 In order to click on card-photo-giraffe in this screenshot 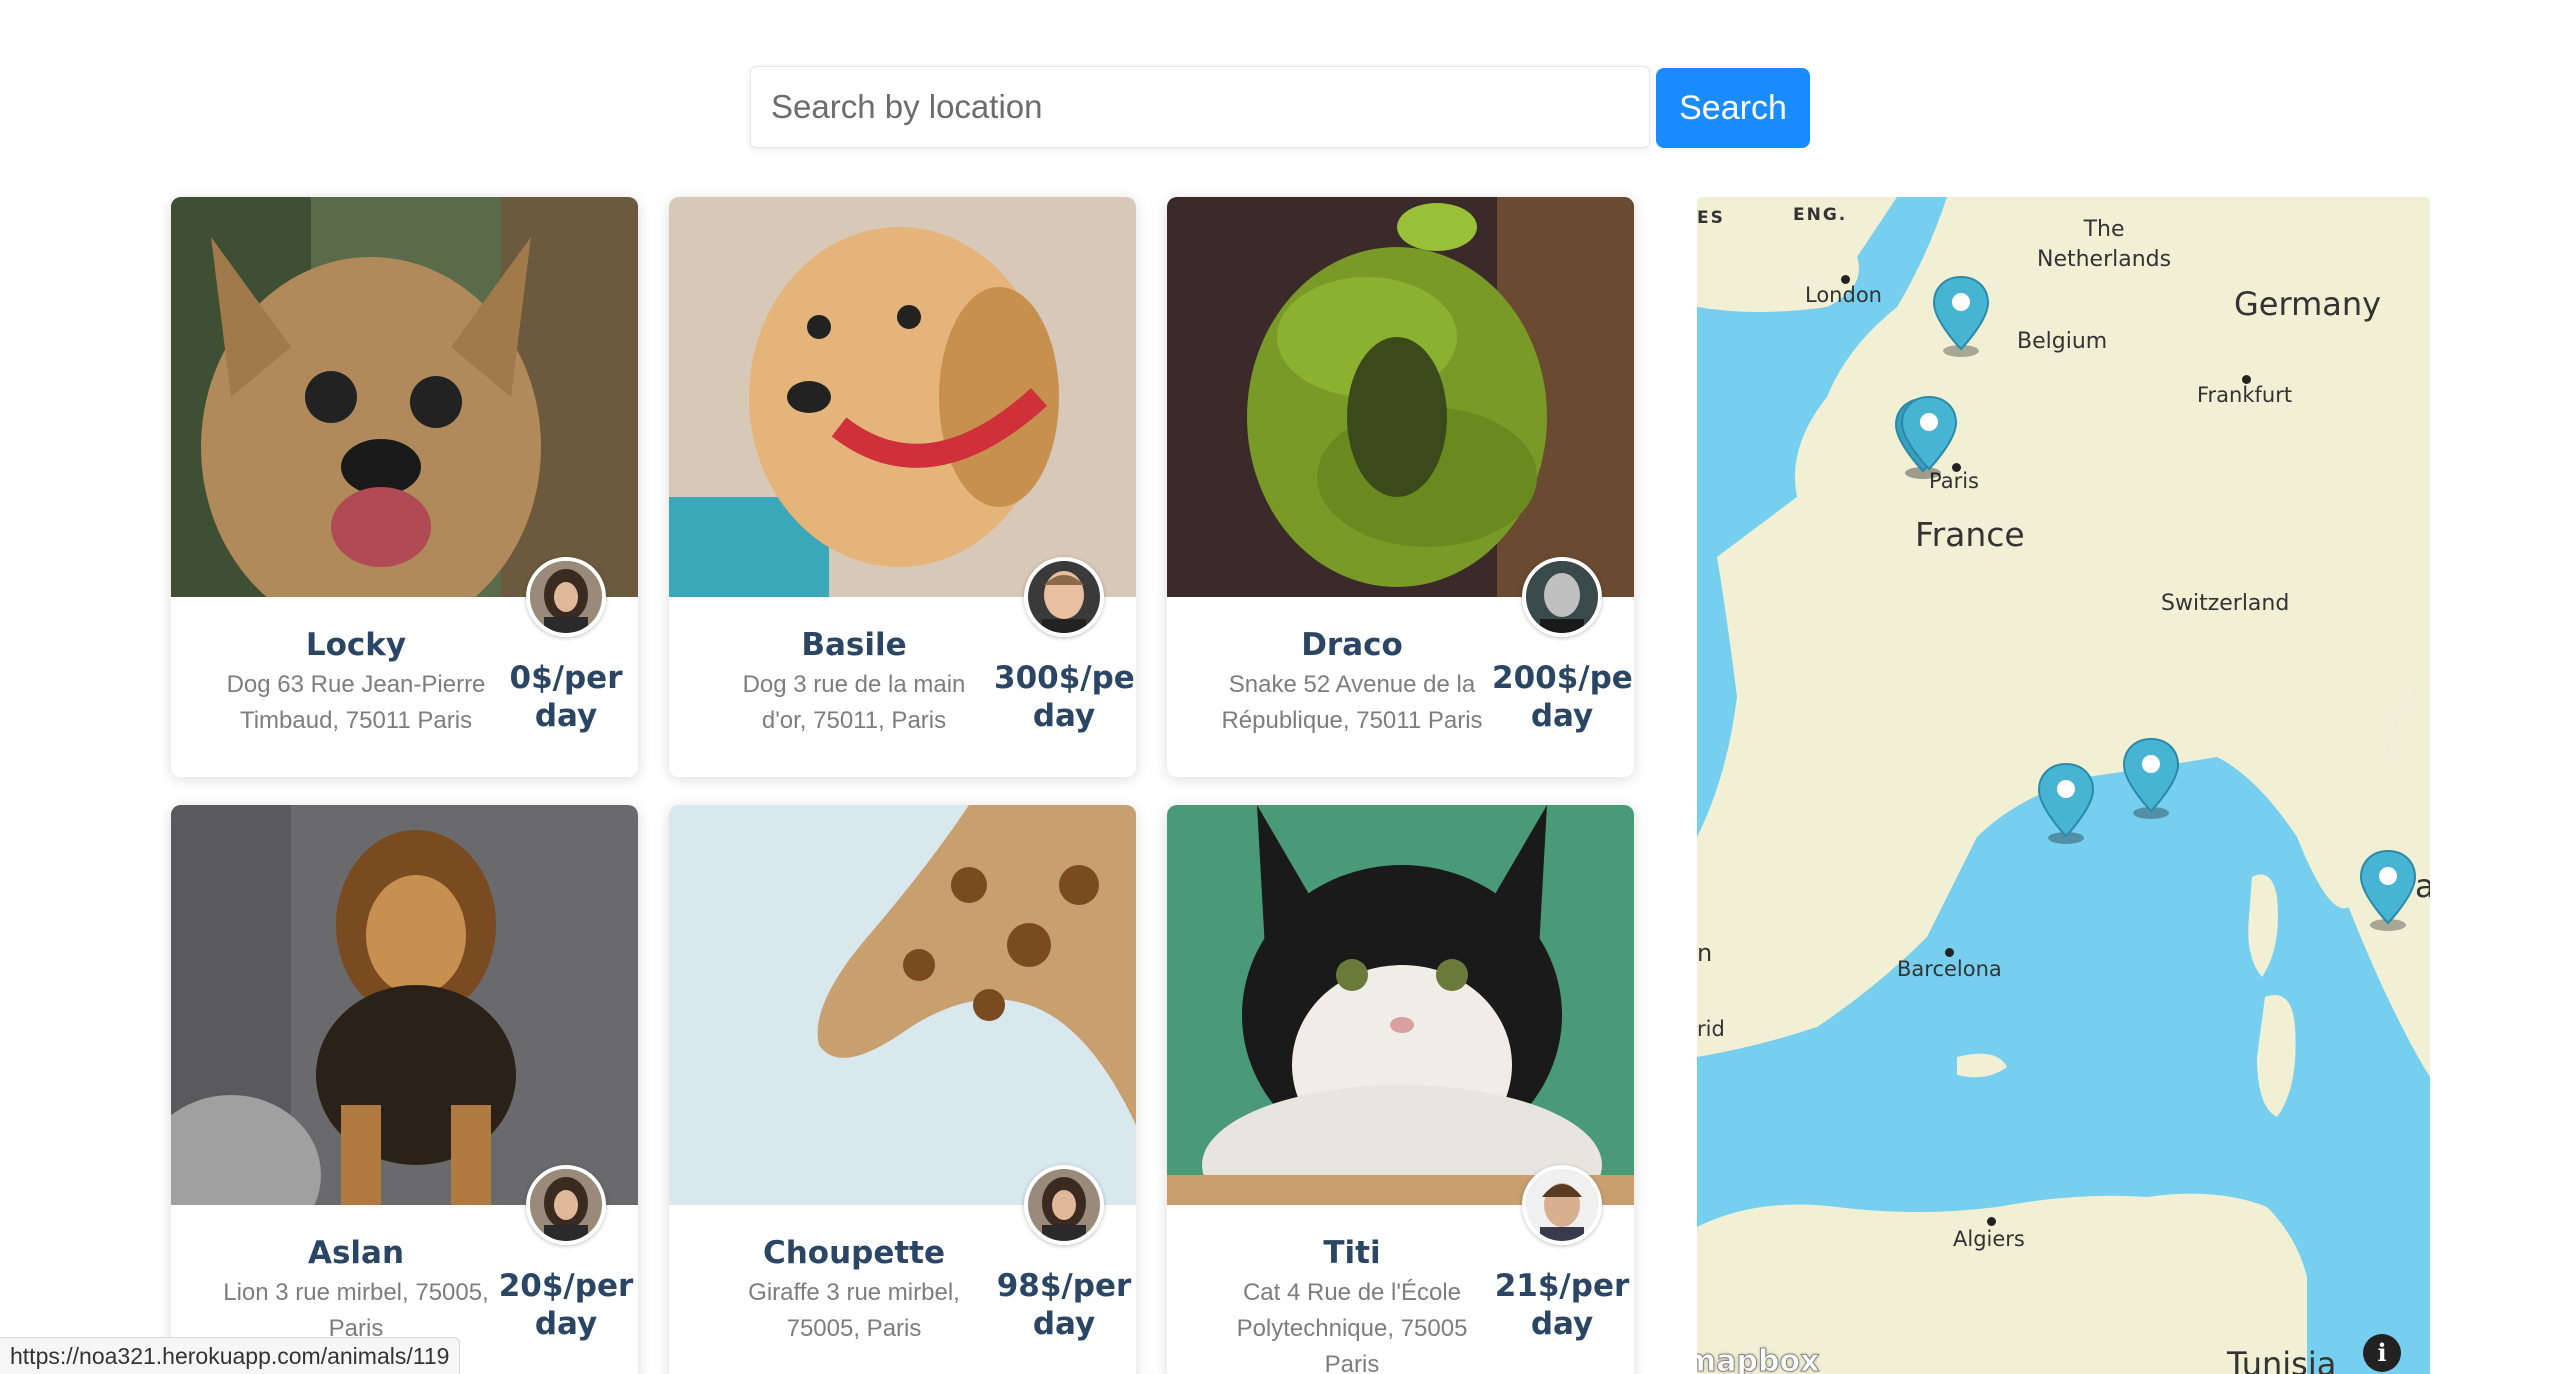, I will do `click(902, 1005)`.